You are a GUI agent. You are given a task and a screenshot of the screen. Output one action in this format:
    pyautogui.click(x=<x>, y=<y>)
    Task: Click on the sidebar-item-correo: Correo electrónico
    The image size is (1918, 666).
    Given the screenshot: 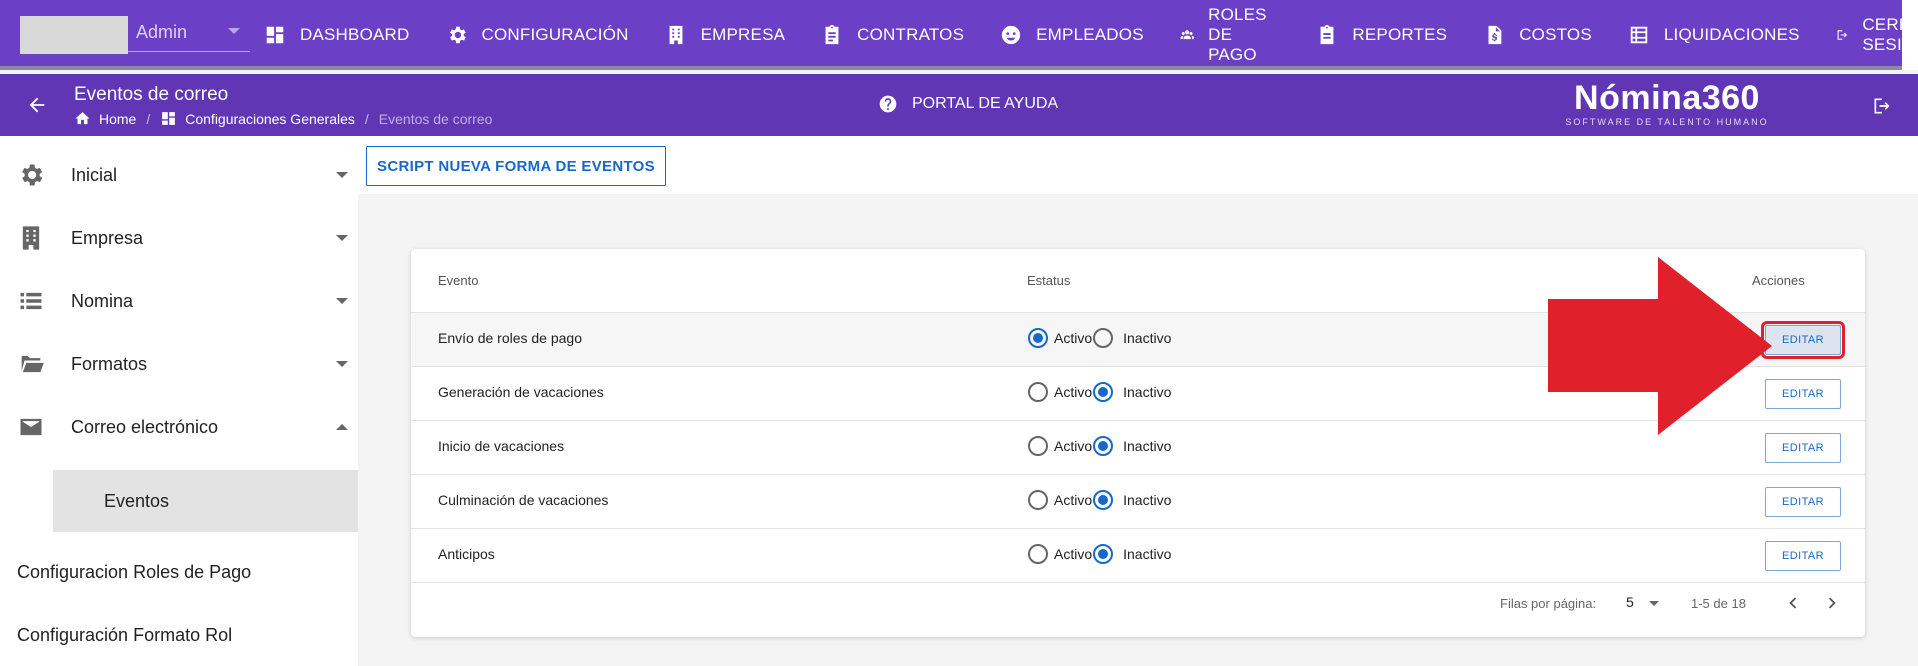 What is the action you would take?
    pyautogui.click(x=179, y=427)
    